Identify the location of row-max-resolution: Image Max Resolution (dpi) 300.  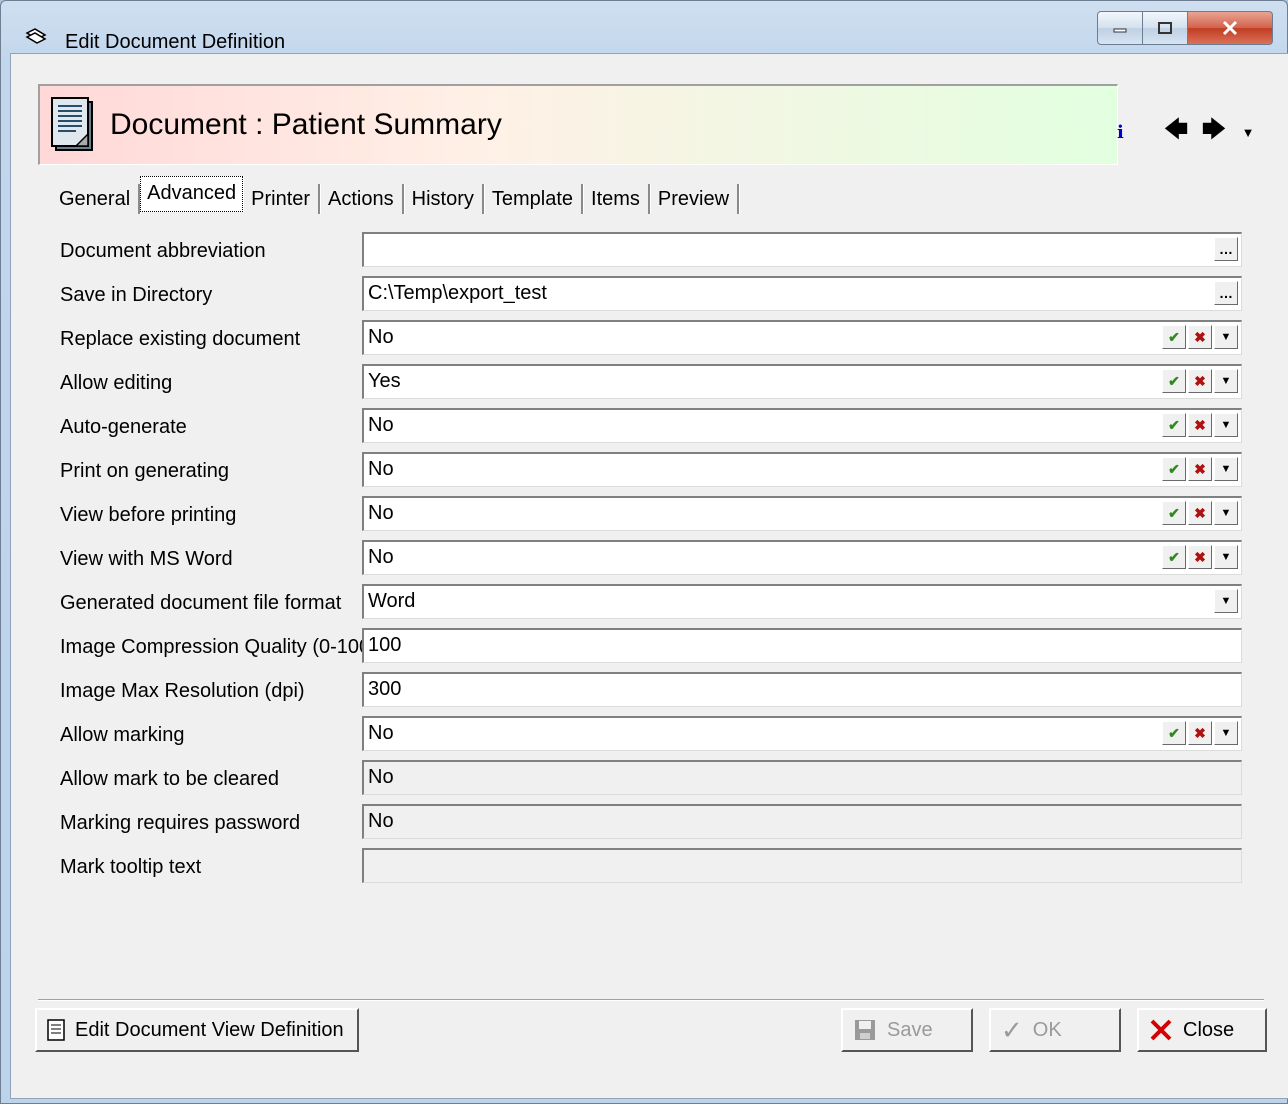
(649, 690).